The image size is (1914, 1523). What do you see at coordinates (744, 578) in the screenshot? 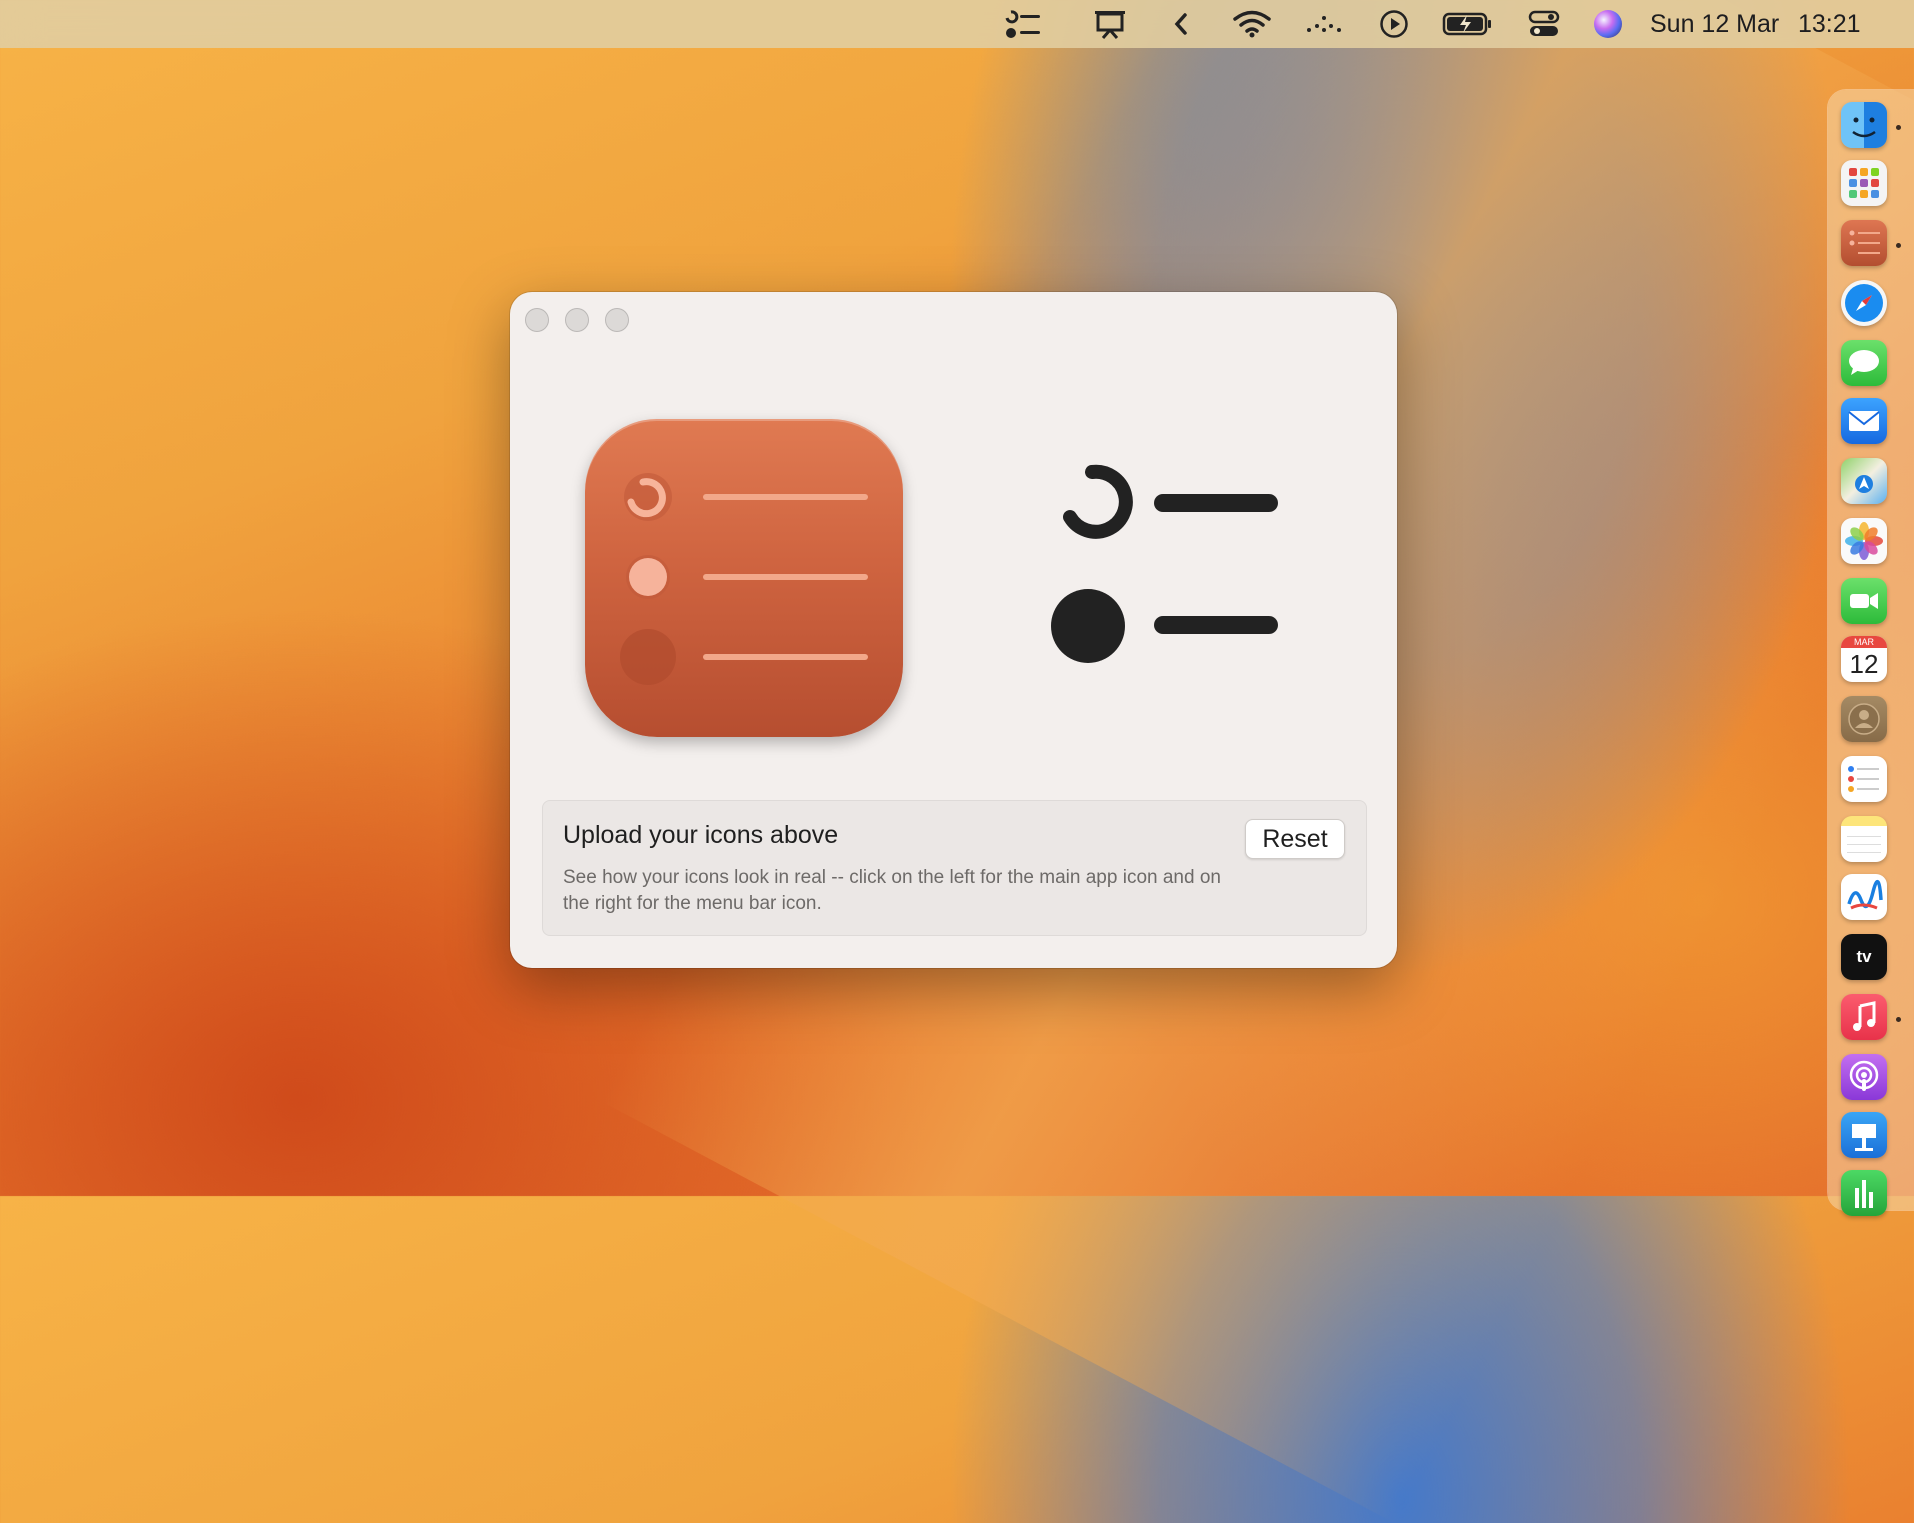
I see `app-icon-upload-area` at bounding box center [744, 578].